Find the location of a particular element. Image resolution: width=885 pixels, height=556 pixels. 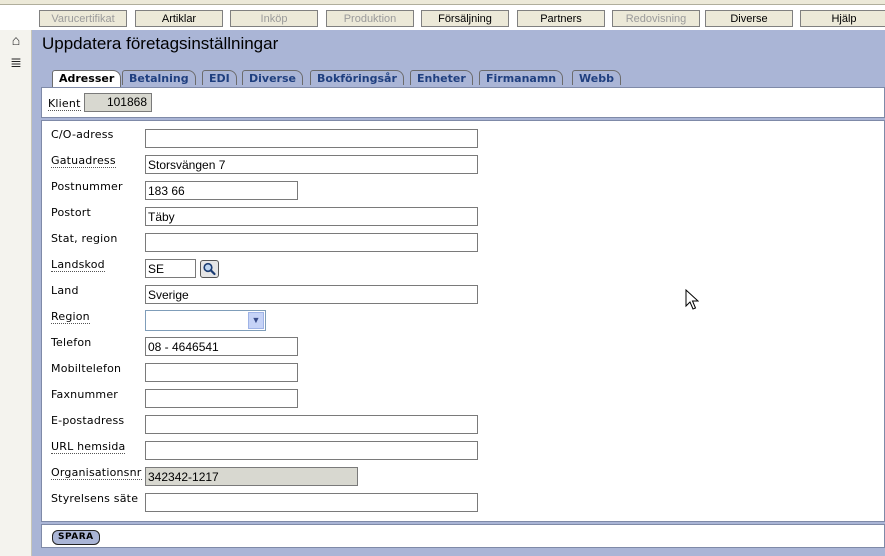

country-code-search-button is located at coordinates (209, 269).